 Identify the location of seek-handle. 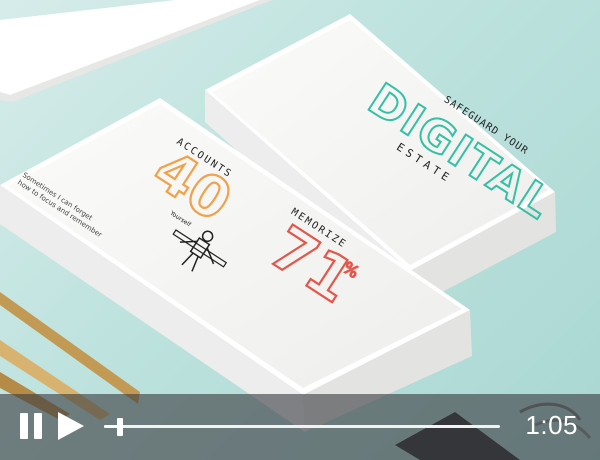
(119, 427).